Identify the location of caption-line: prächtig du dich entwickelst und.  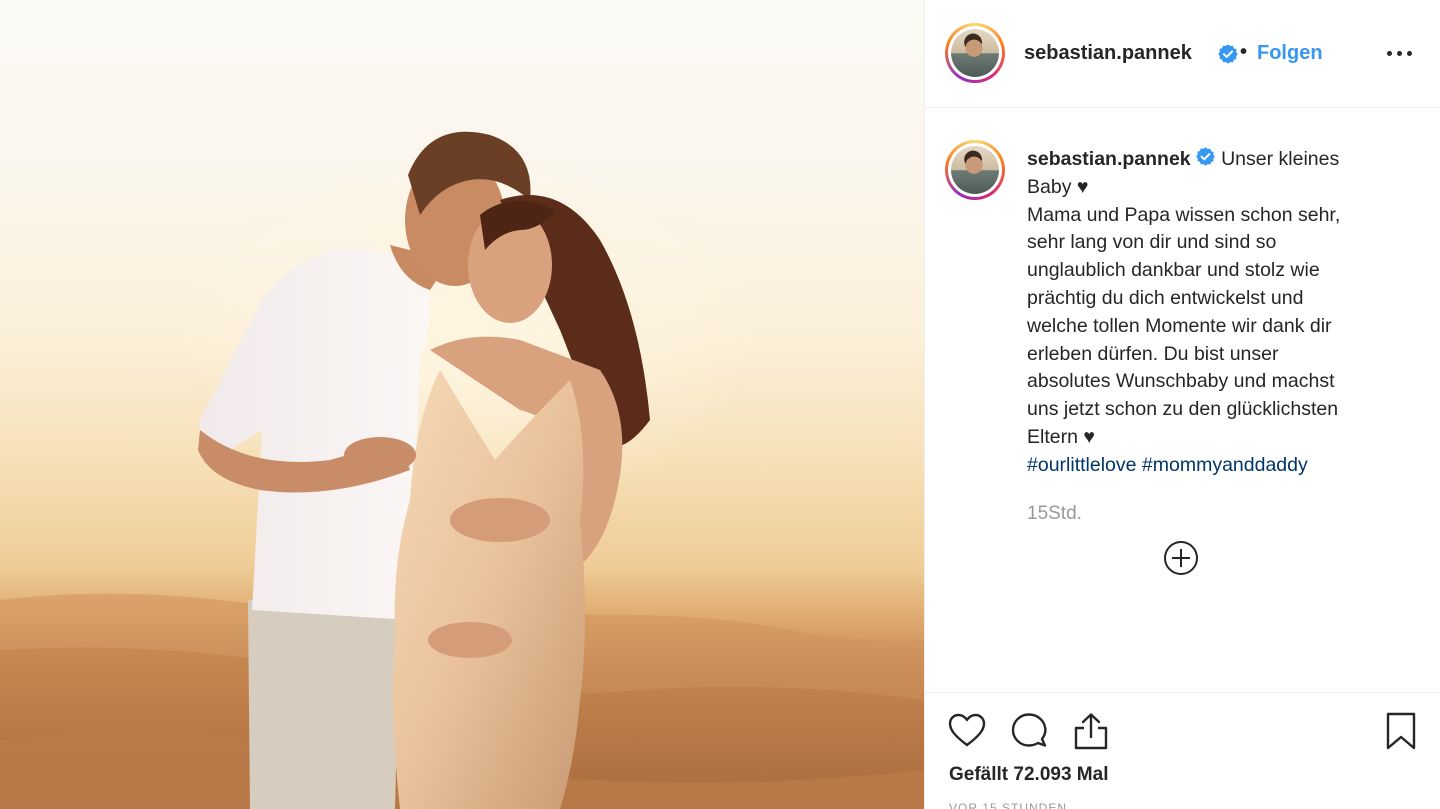
(1165, 297).